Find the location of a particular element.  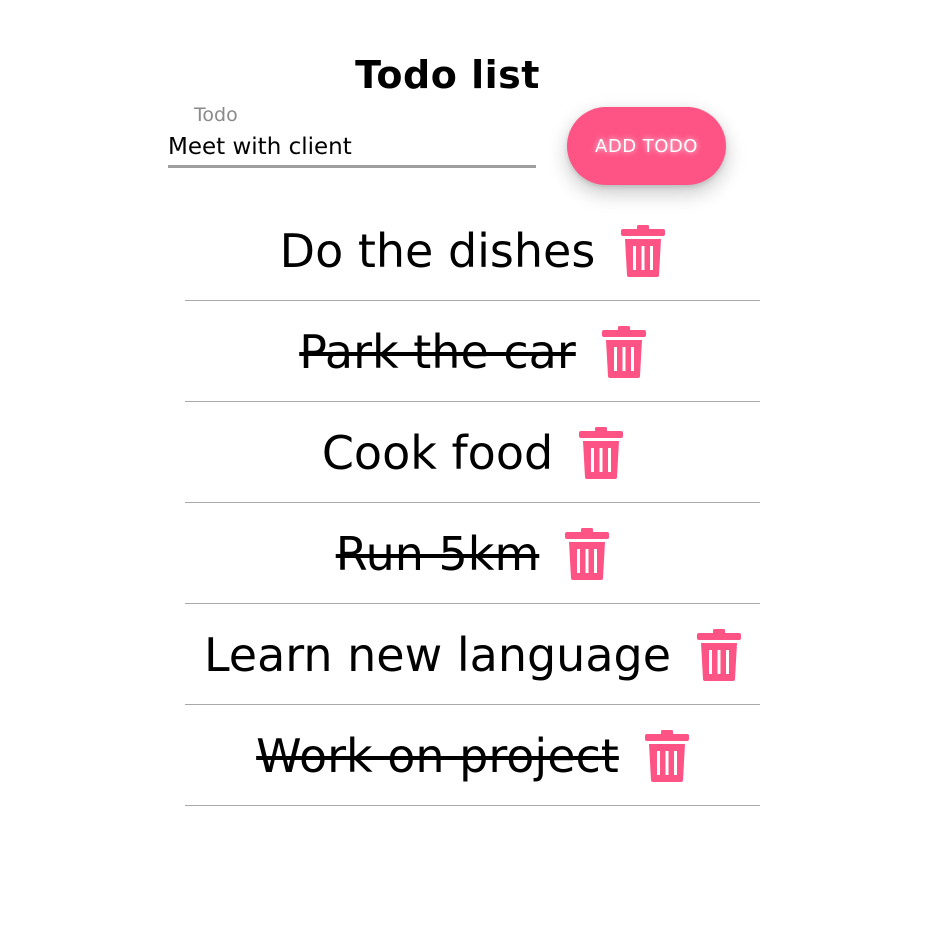

todo-item: Work on project is located at coordinates (472, 755).